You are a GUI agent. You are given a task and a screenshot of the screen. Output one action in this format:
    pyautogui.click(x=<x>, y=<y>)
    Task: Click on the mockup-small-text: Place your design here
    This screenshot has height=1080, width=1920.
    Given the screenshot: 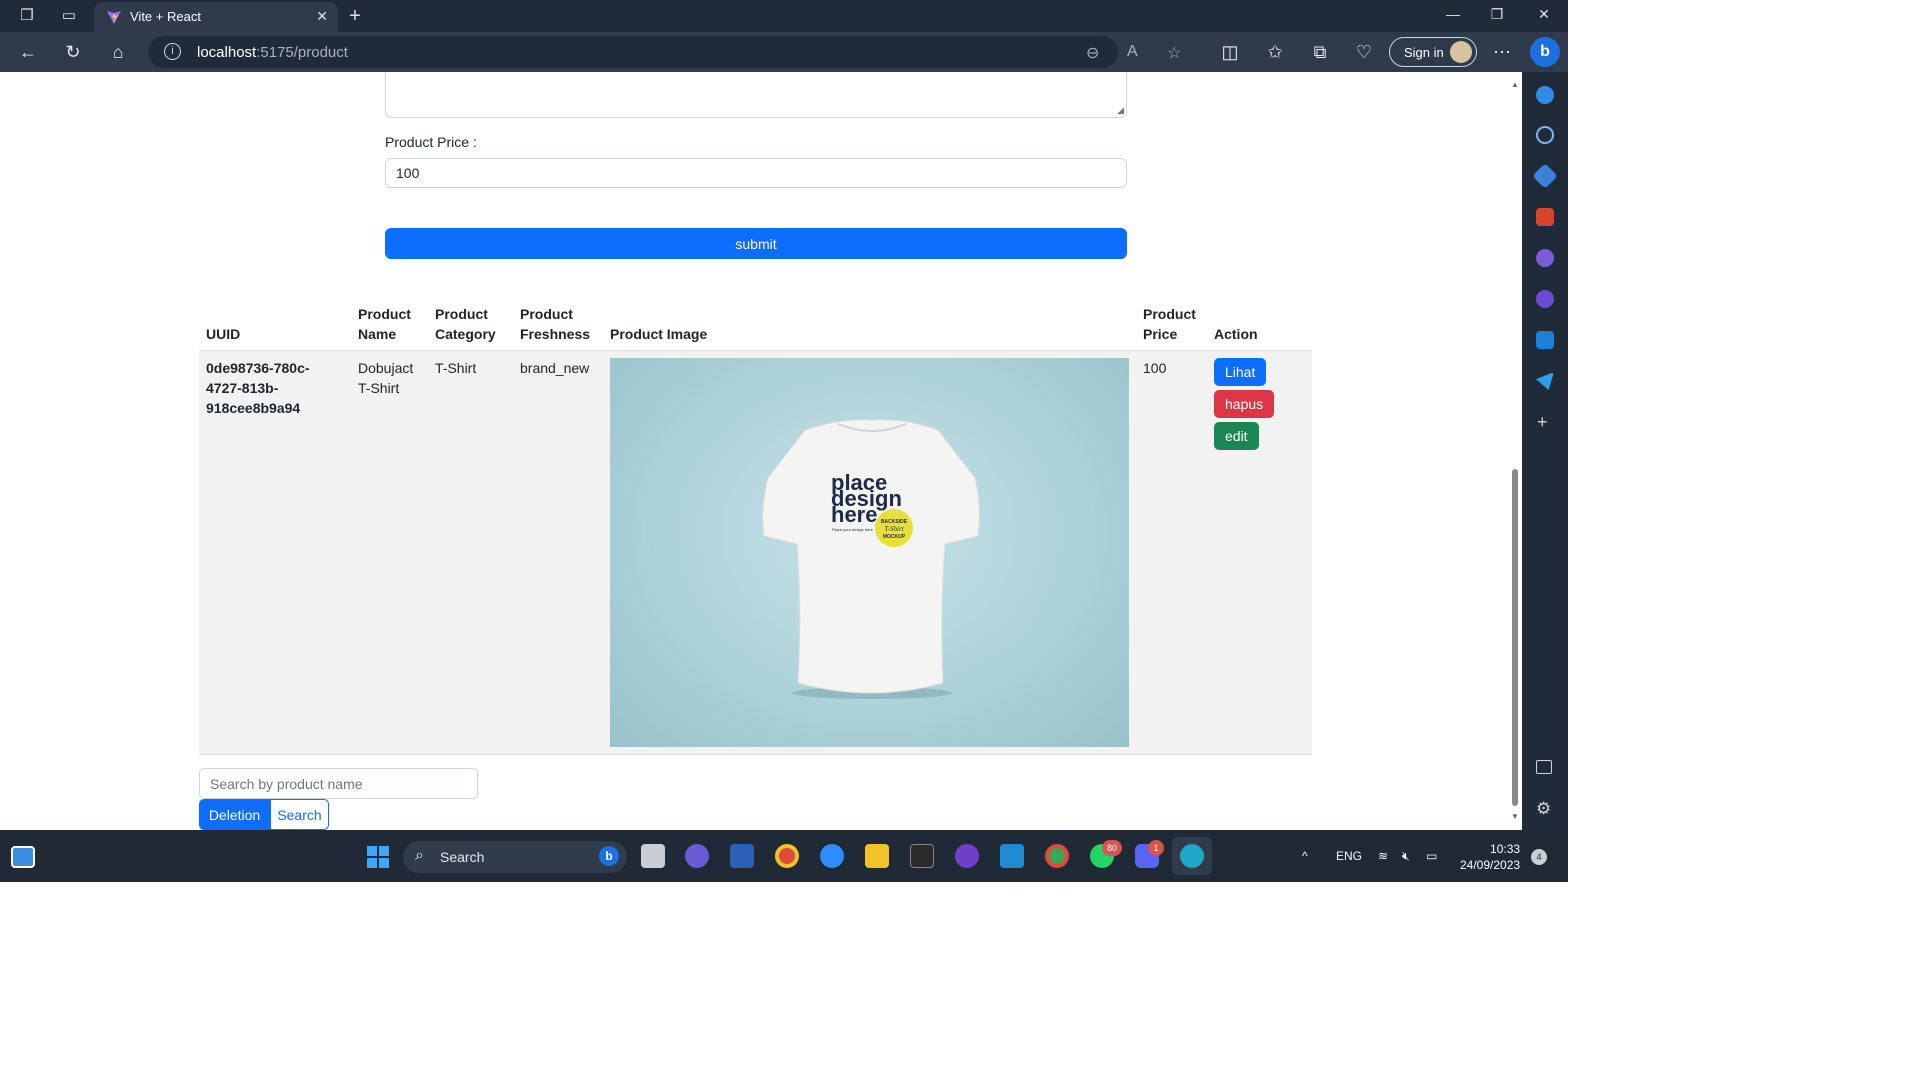 What is the action you would take?
    pyautogui.click(x=853, y=529)
    